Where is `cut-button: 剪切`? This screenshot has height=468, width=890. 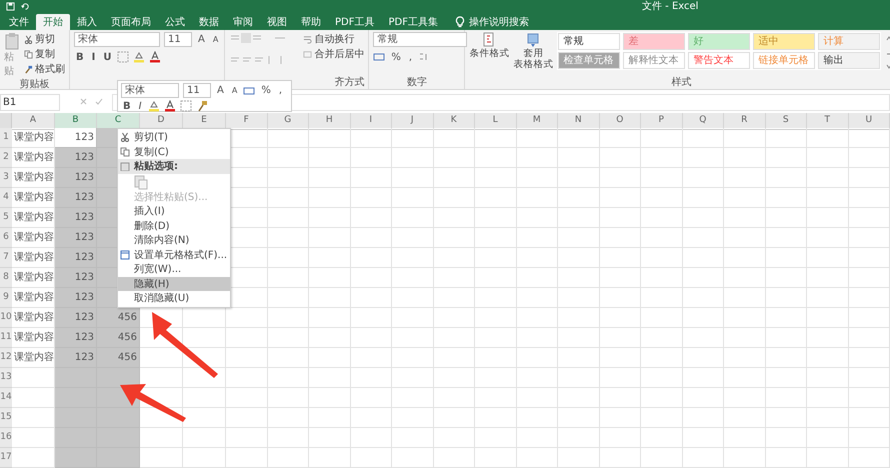
cut-button: 剪切 is located at coordinates (44, 39).